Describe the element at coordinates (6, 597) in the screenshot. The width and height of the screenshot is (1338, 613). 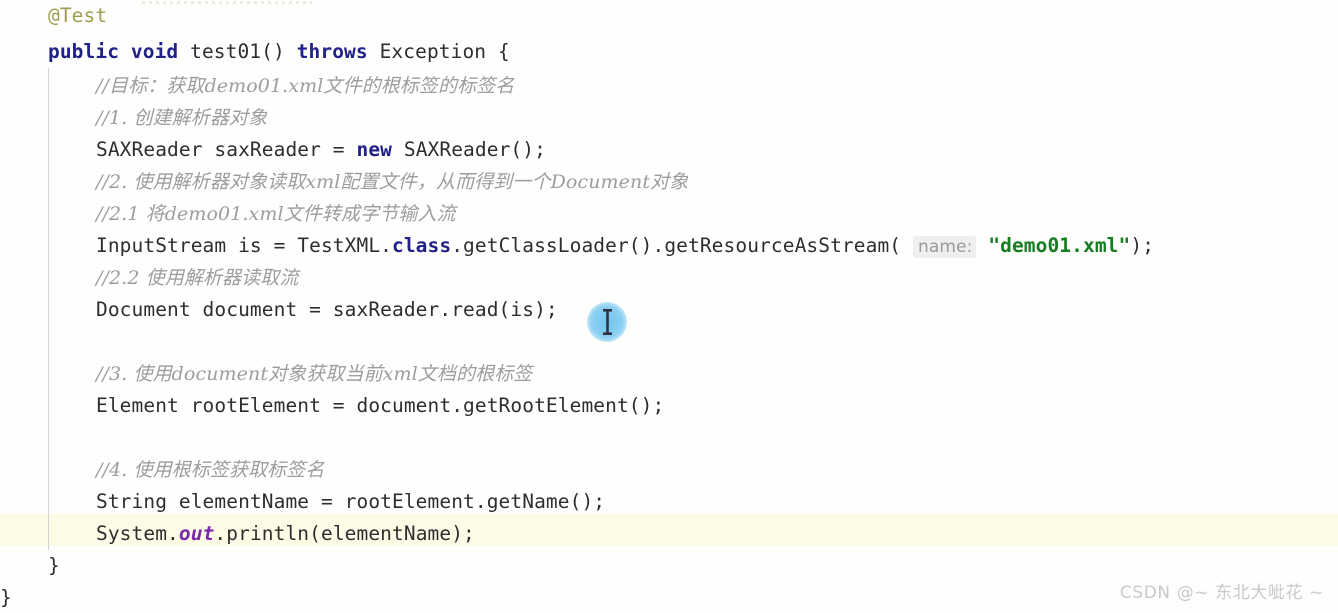
I see `closing-brace-class: }` at that location.